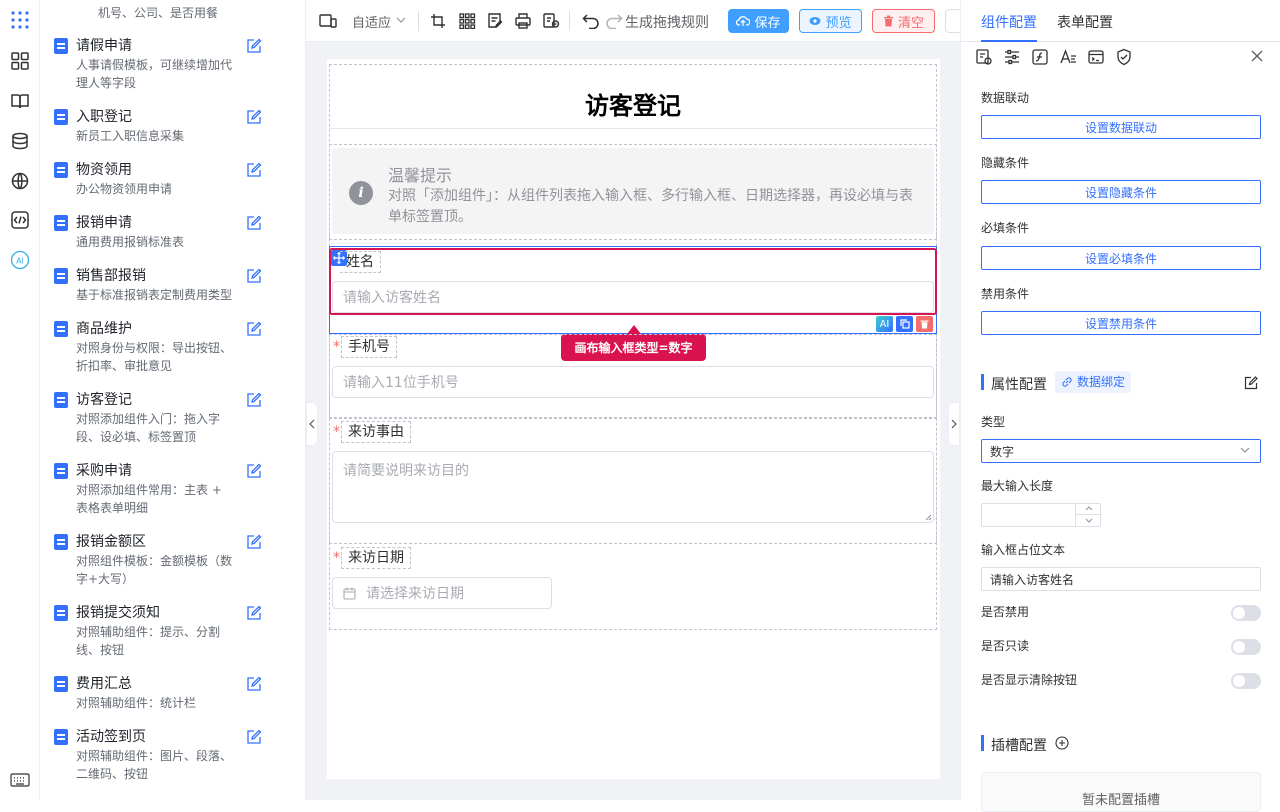  Describe the element at coordinates (312, 424) in the screenshot. I see `collapse-left-toggle` at that location.